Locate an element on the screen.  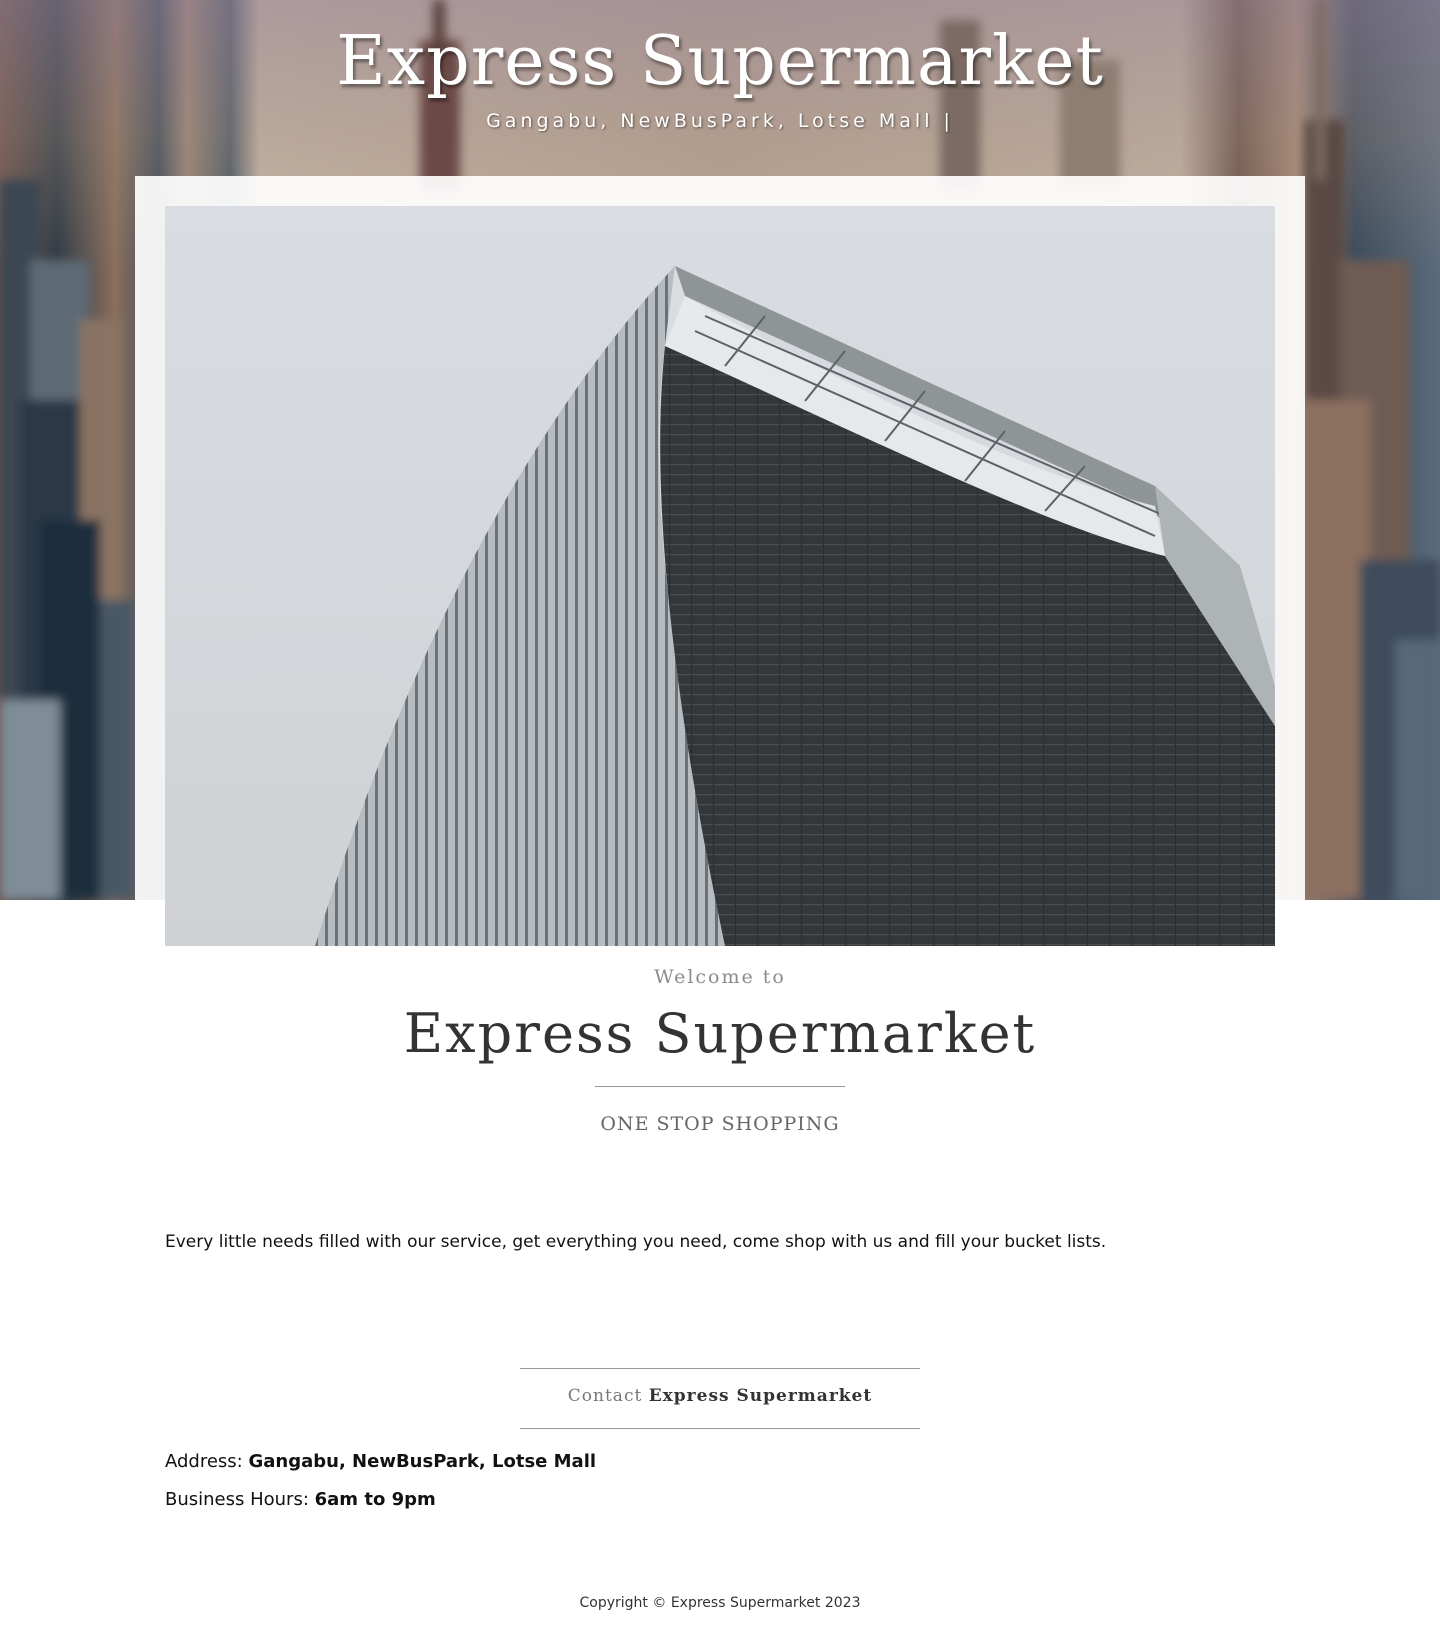
contact-heading-name: Express Supermarket is located at coordinates (760, 1396).